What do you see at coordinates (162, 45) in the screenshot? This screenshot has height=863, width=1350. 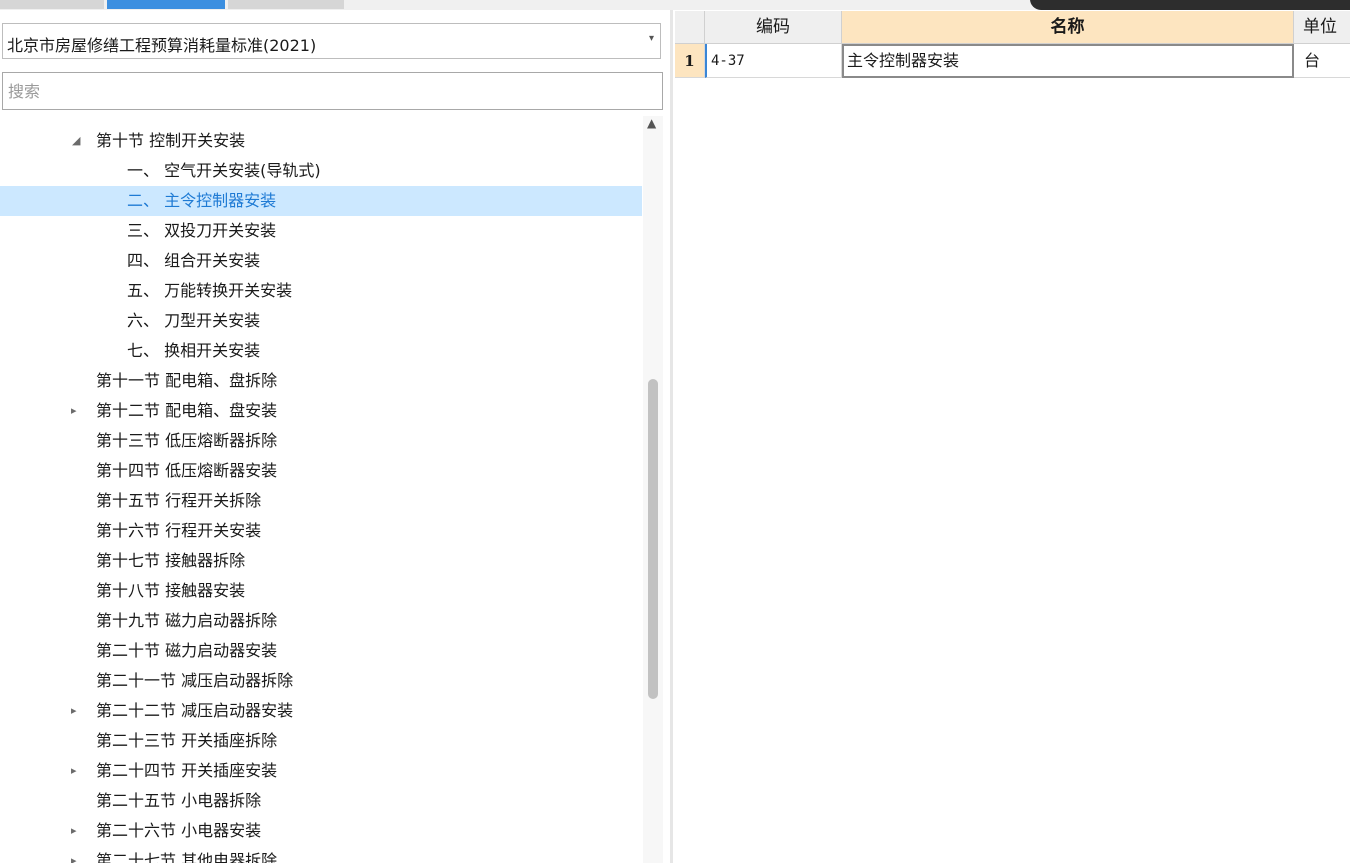 I see `standard-select-value: 北京市房屋修缮工程预算消耗量标准(2021)` at bounding box center [162, 45].